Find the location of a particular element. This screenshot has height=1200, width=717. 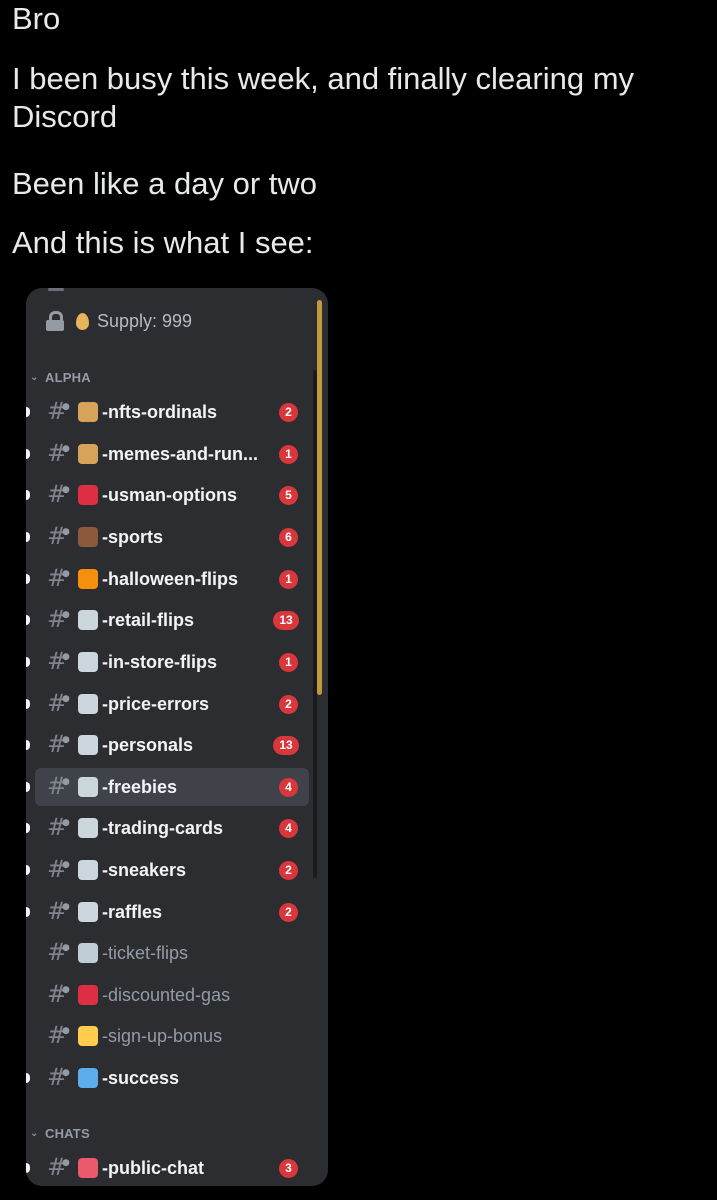

egg-icon is located at coordinates (82, 321).